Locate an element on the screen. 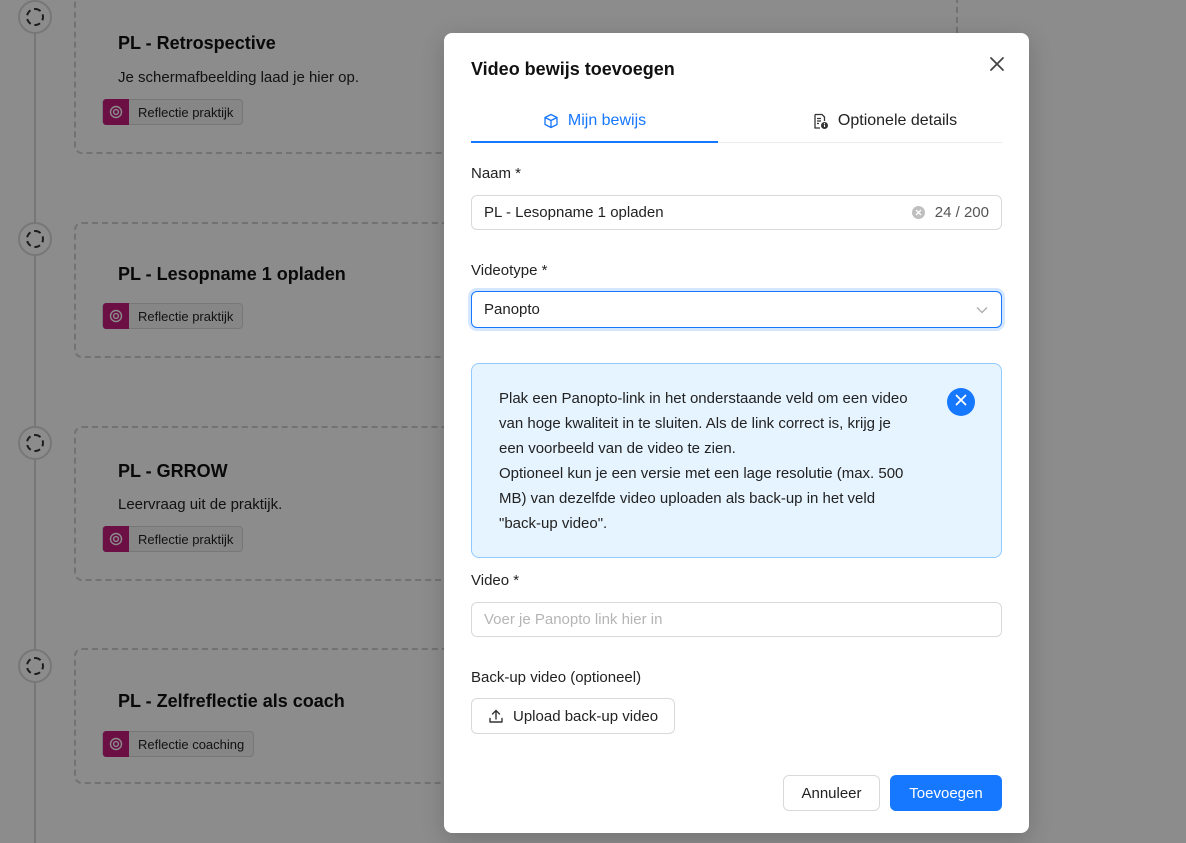 The image size is (1186, 843). document-info-icon is located at coordinates (820, 121).